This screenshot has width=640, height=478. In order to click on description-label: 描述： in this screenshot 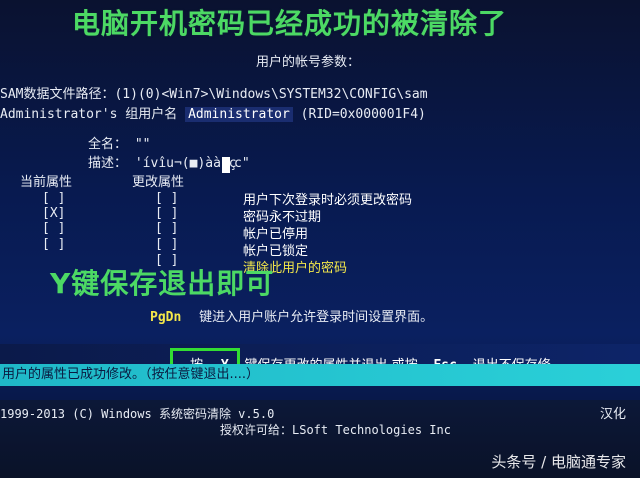, I will do `click(108, 163)`.